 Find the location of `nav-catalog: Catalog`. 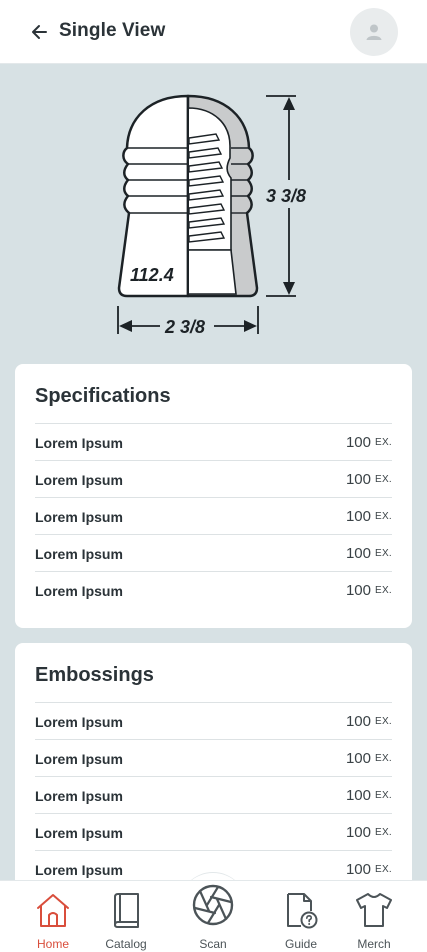

nav-catalog: Catalog is located at coordinates (126, 920).